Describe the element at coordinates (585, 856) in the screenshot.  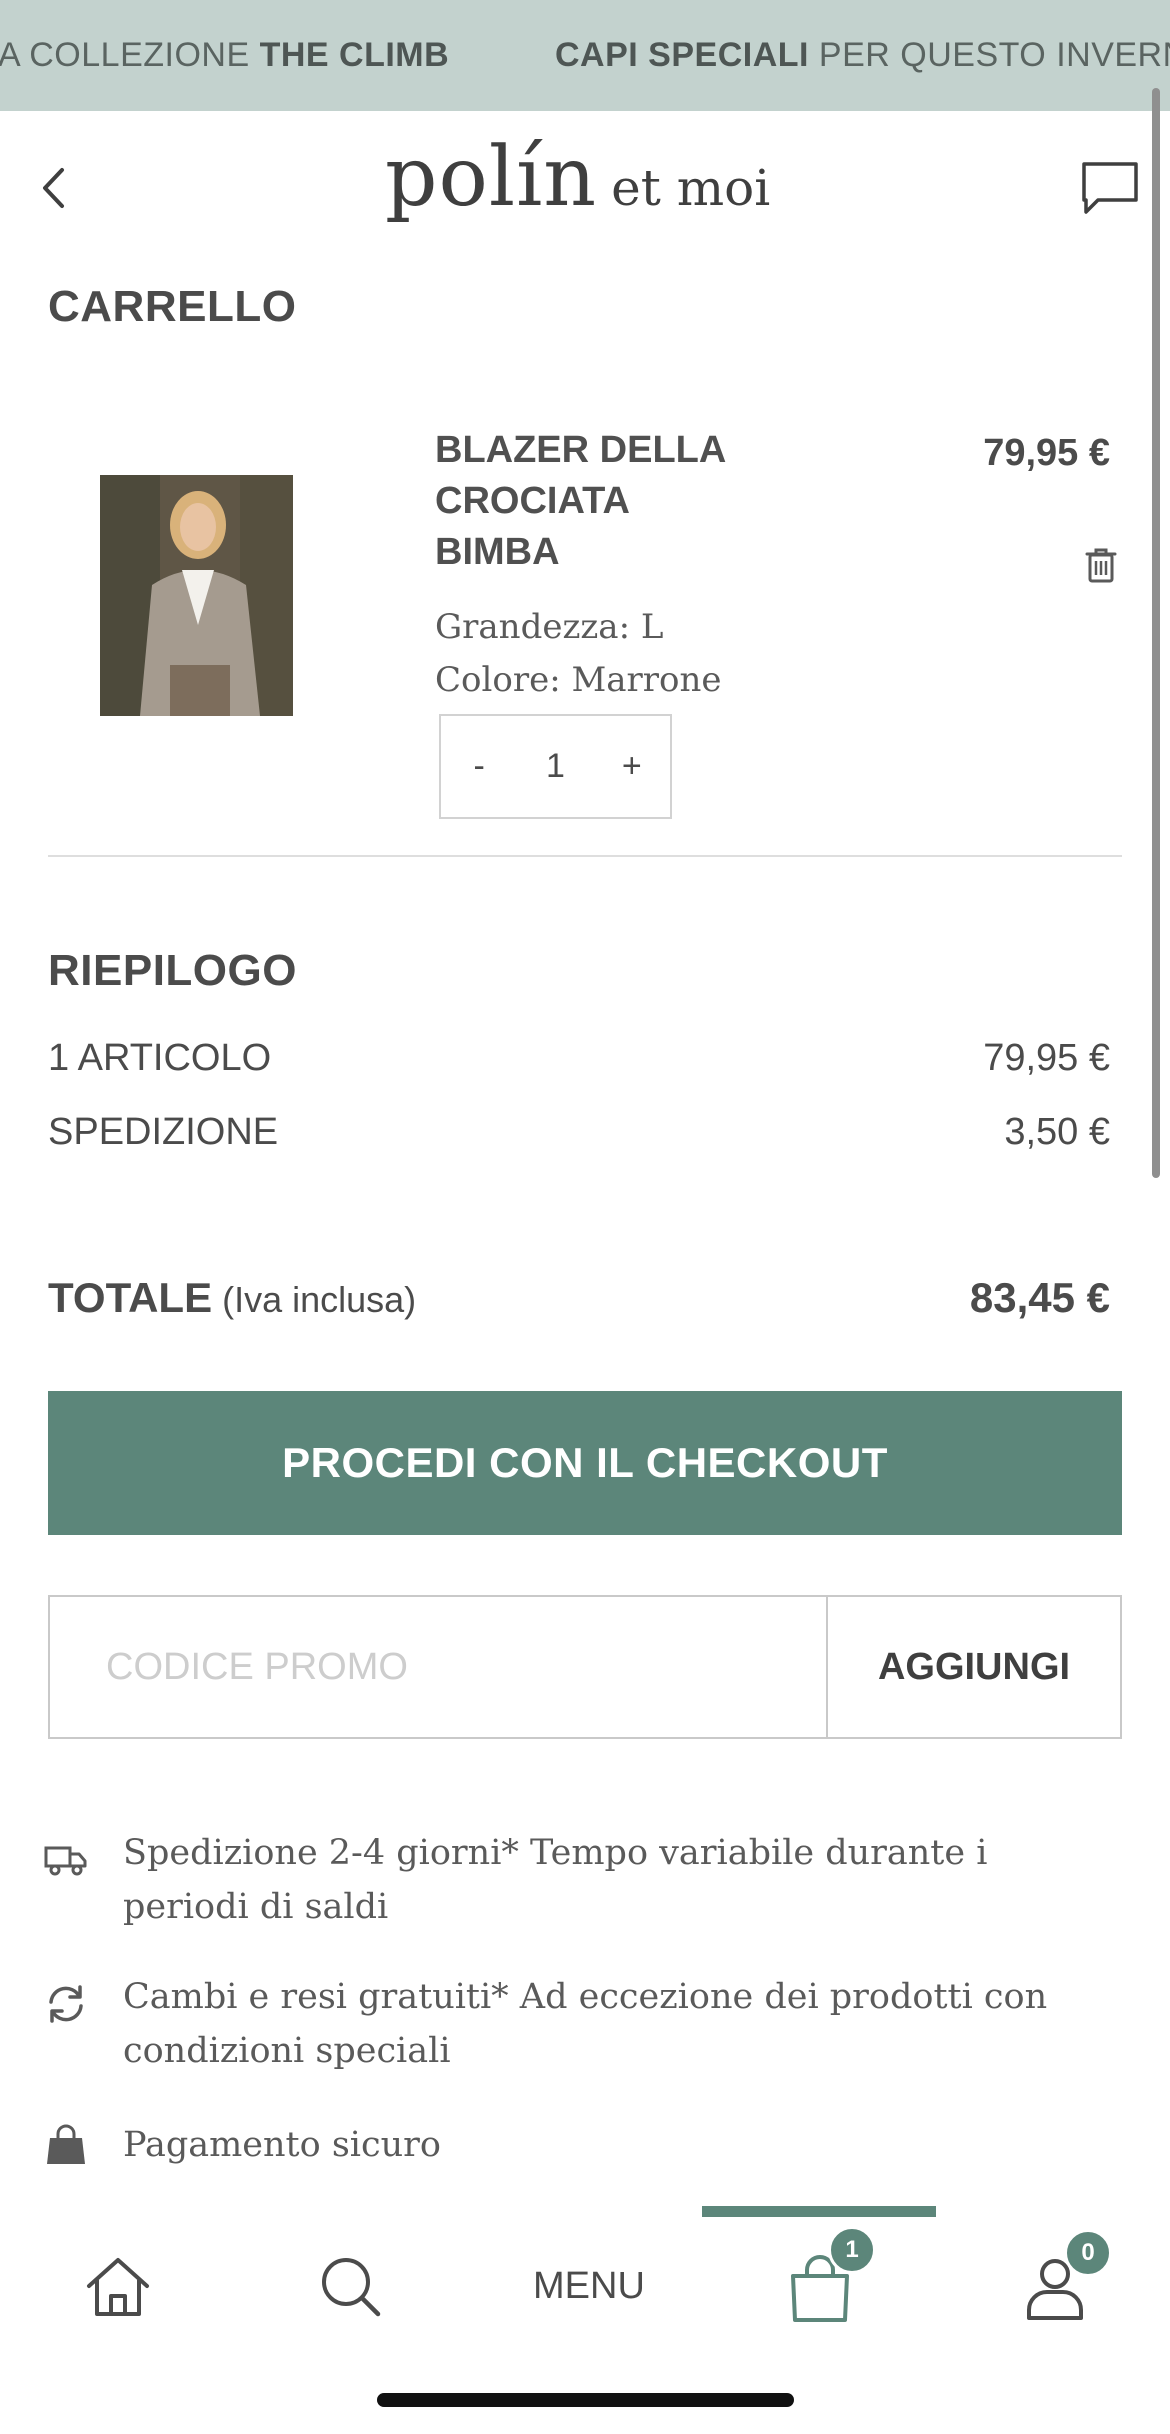
I see `divider` at that location.